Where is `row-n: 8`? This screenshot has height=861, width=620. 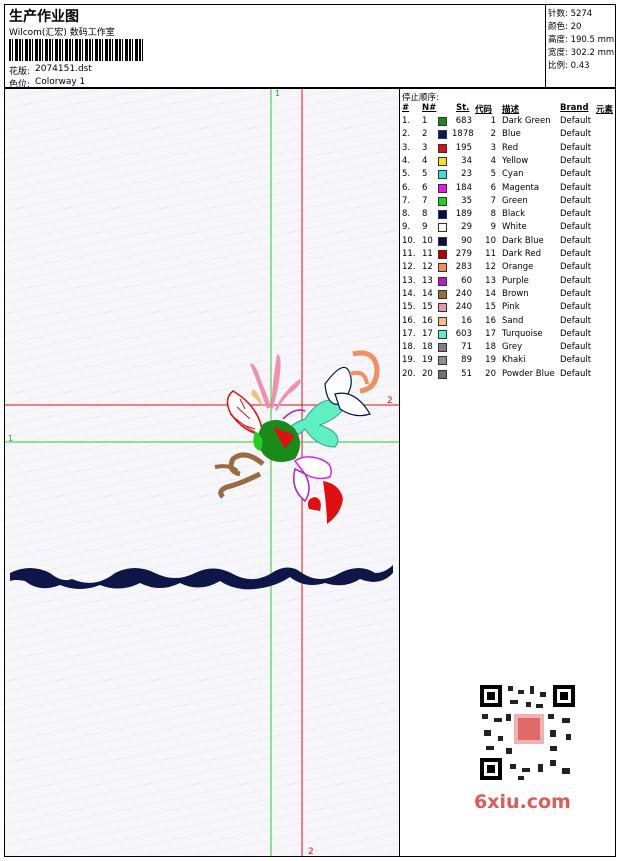 row-n: 8 is located at coordinates (425, 214).